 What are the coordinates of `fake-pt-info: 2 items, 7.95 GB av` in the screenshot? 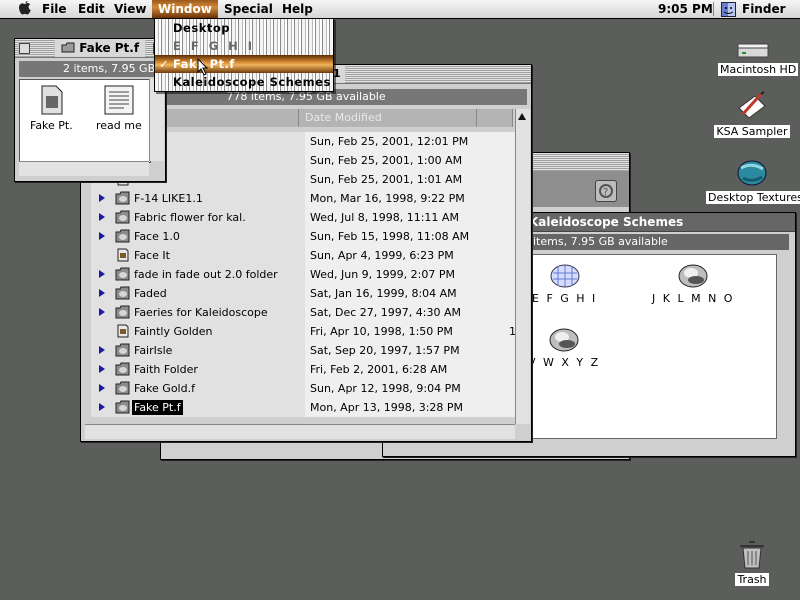 It's located at (90, 69).